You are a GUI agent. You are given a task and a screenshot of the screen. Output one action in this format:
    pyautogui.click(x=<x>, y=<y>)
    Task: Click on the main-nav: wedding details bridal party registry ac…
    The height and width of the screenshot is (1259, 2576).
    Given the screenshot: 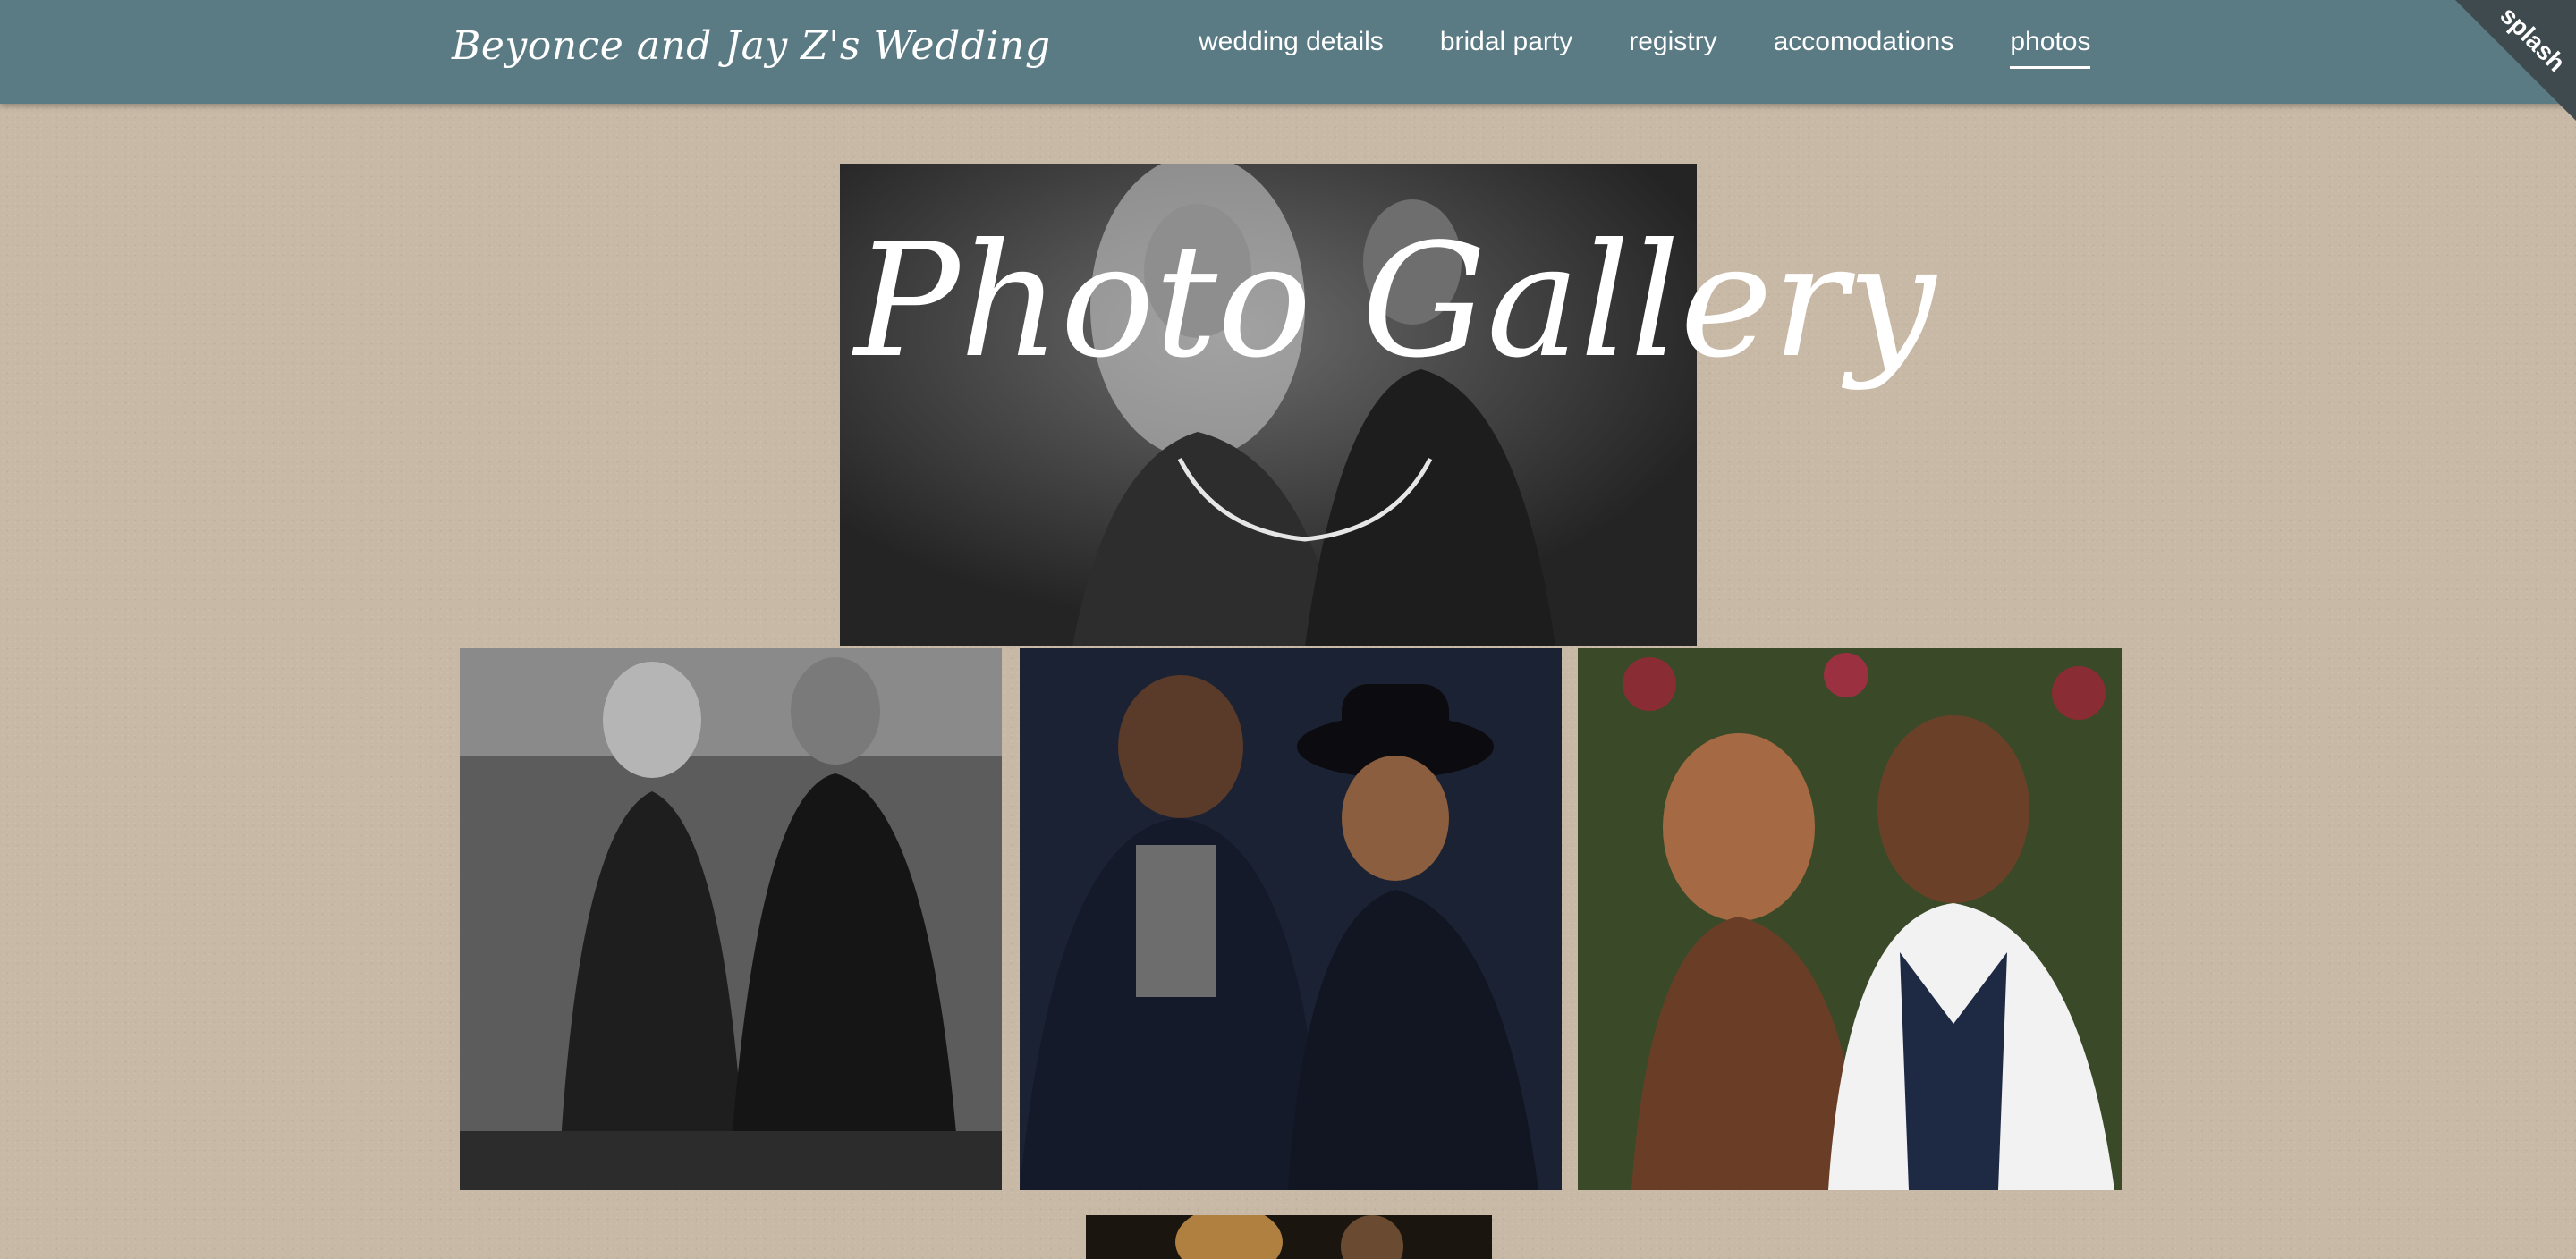 What is the action you would take?
    pyautogui.click(x=1673, y=48)
    